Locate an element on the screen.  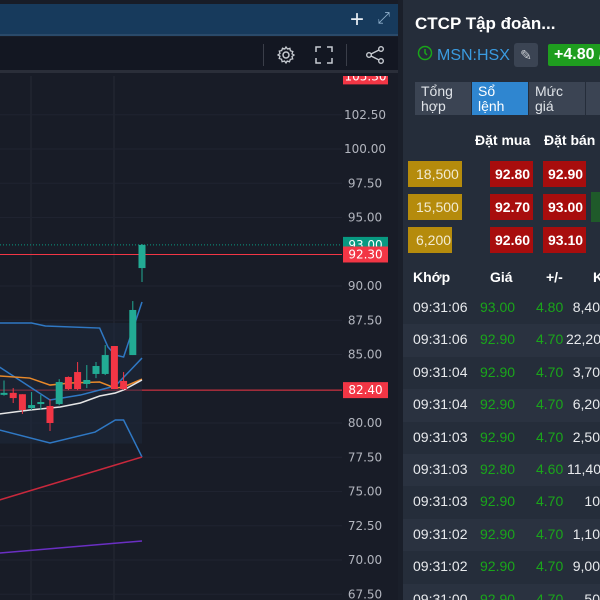
expand-icon: ⤢ is located at coordinates (383, 19).